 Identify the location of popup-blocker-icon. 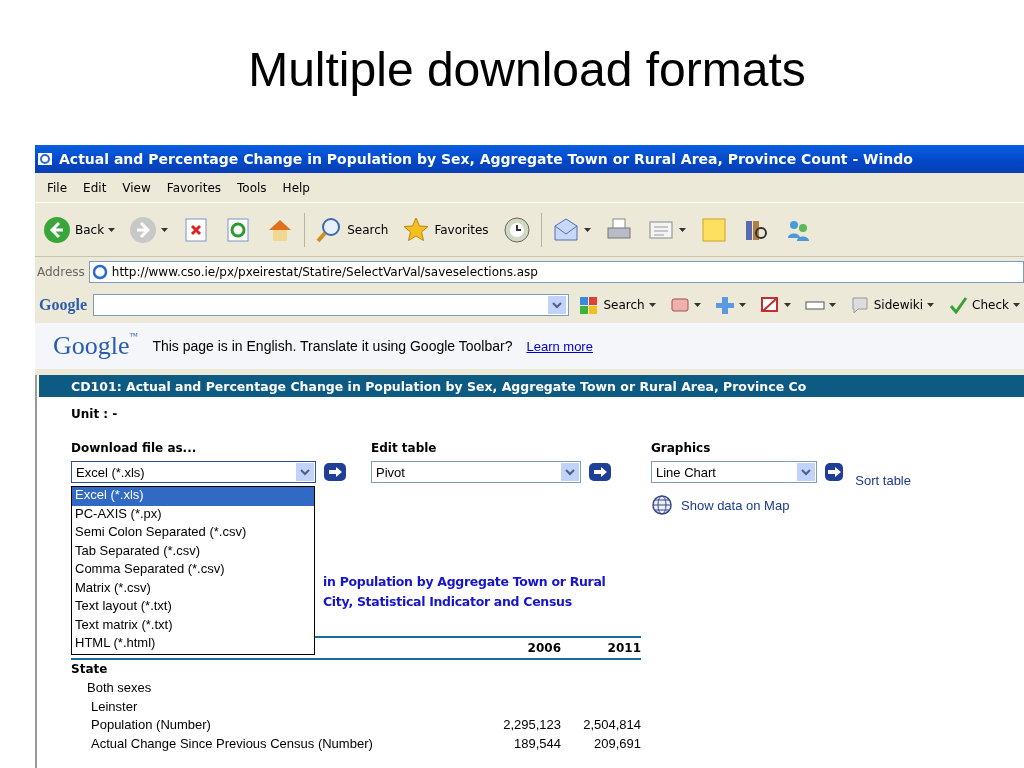
(769, 305).